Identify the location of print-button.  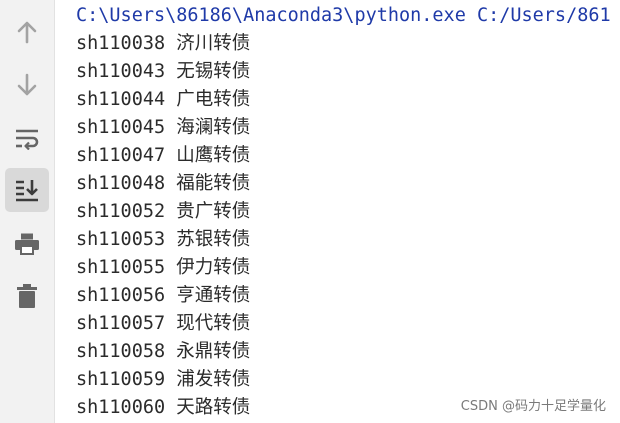
(27, 244).